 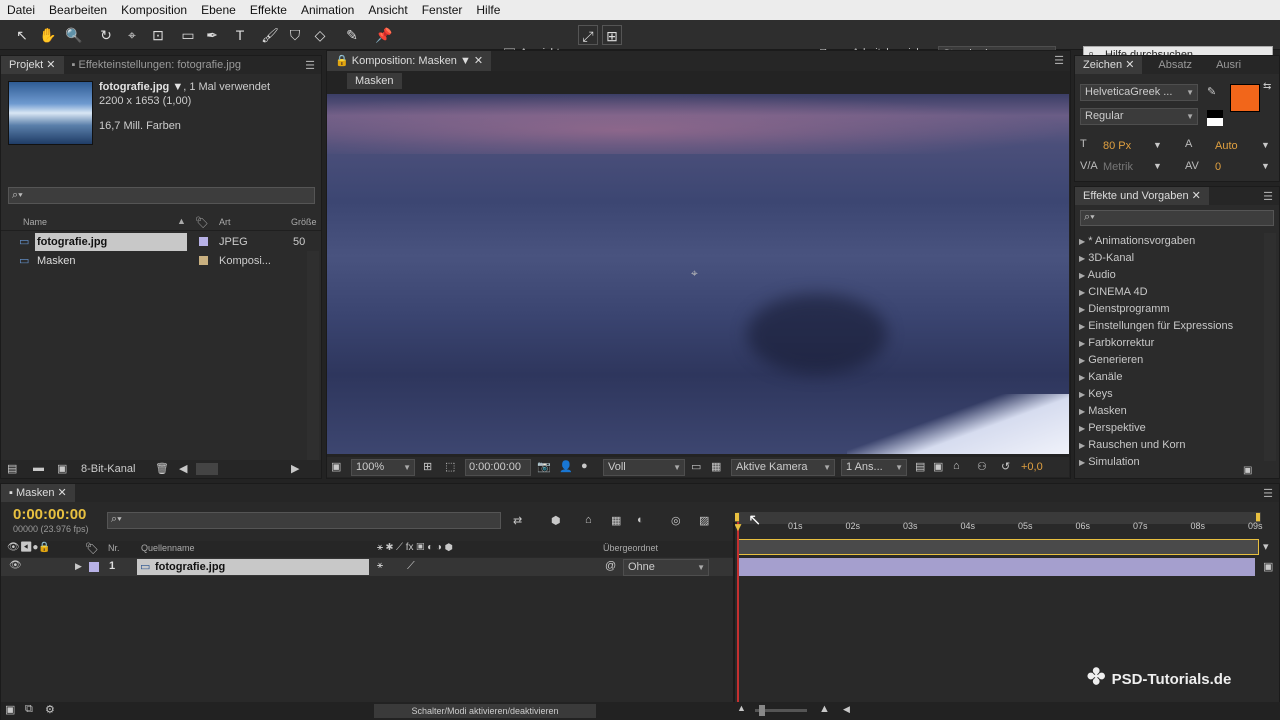 I want to click on snapshot-icon: 📷, so click(x=544, y=466).